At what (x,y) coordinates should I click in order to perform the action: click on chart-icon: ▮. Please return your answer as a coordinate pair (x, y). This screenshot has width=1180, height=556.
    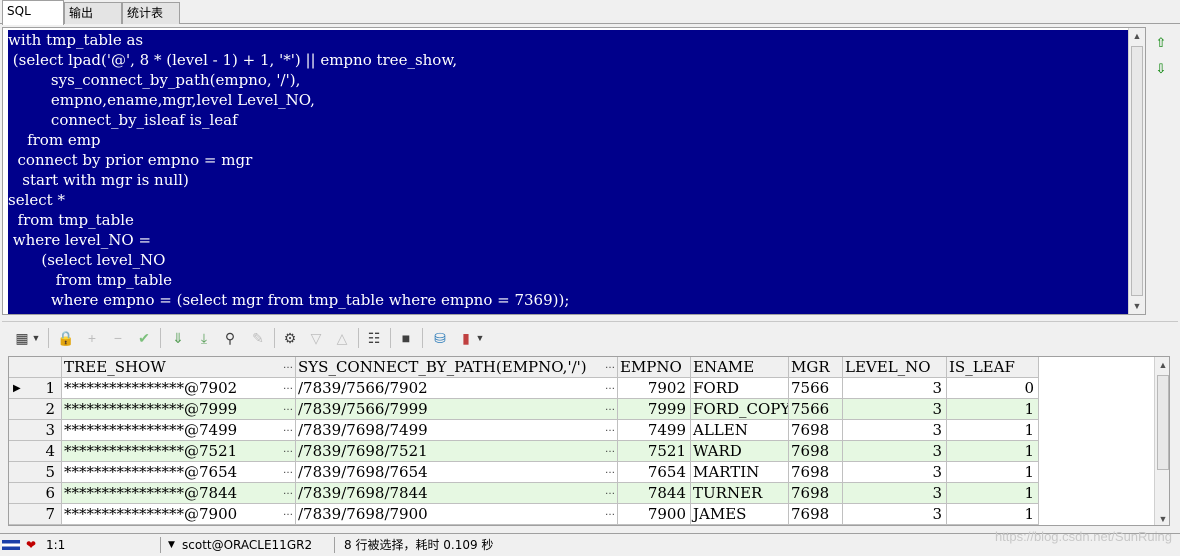
    Looking at the image, I should click on (466, 338).